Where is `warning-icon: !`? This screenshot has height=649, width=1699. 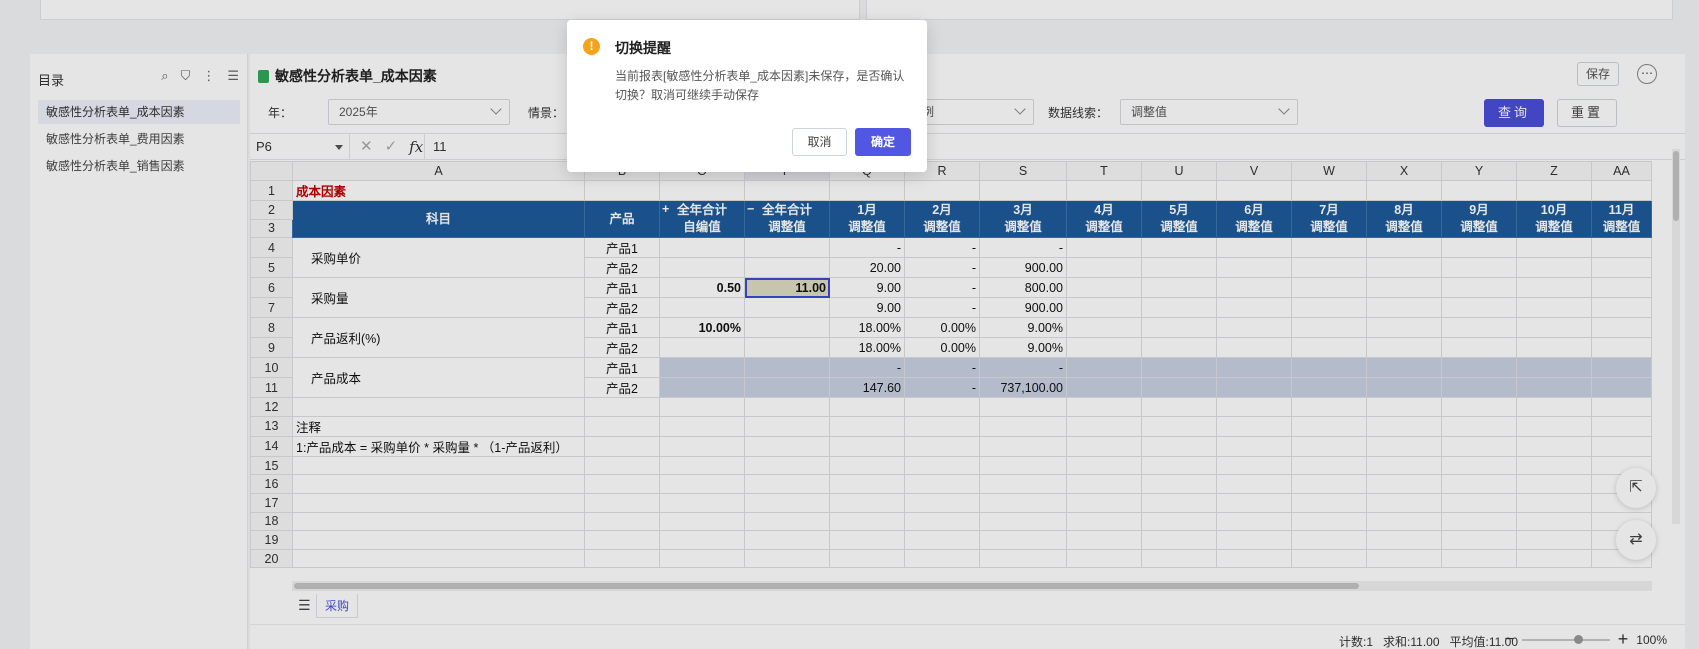 warning-icon: ! is located at coordinates (591, 46).